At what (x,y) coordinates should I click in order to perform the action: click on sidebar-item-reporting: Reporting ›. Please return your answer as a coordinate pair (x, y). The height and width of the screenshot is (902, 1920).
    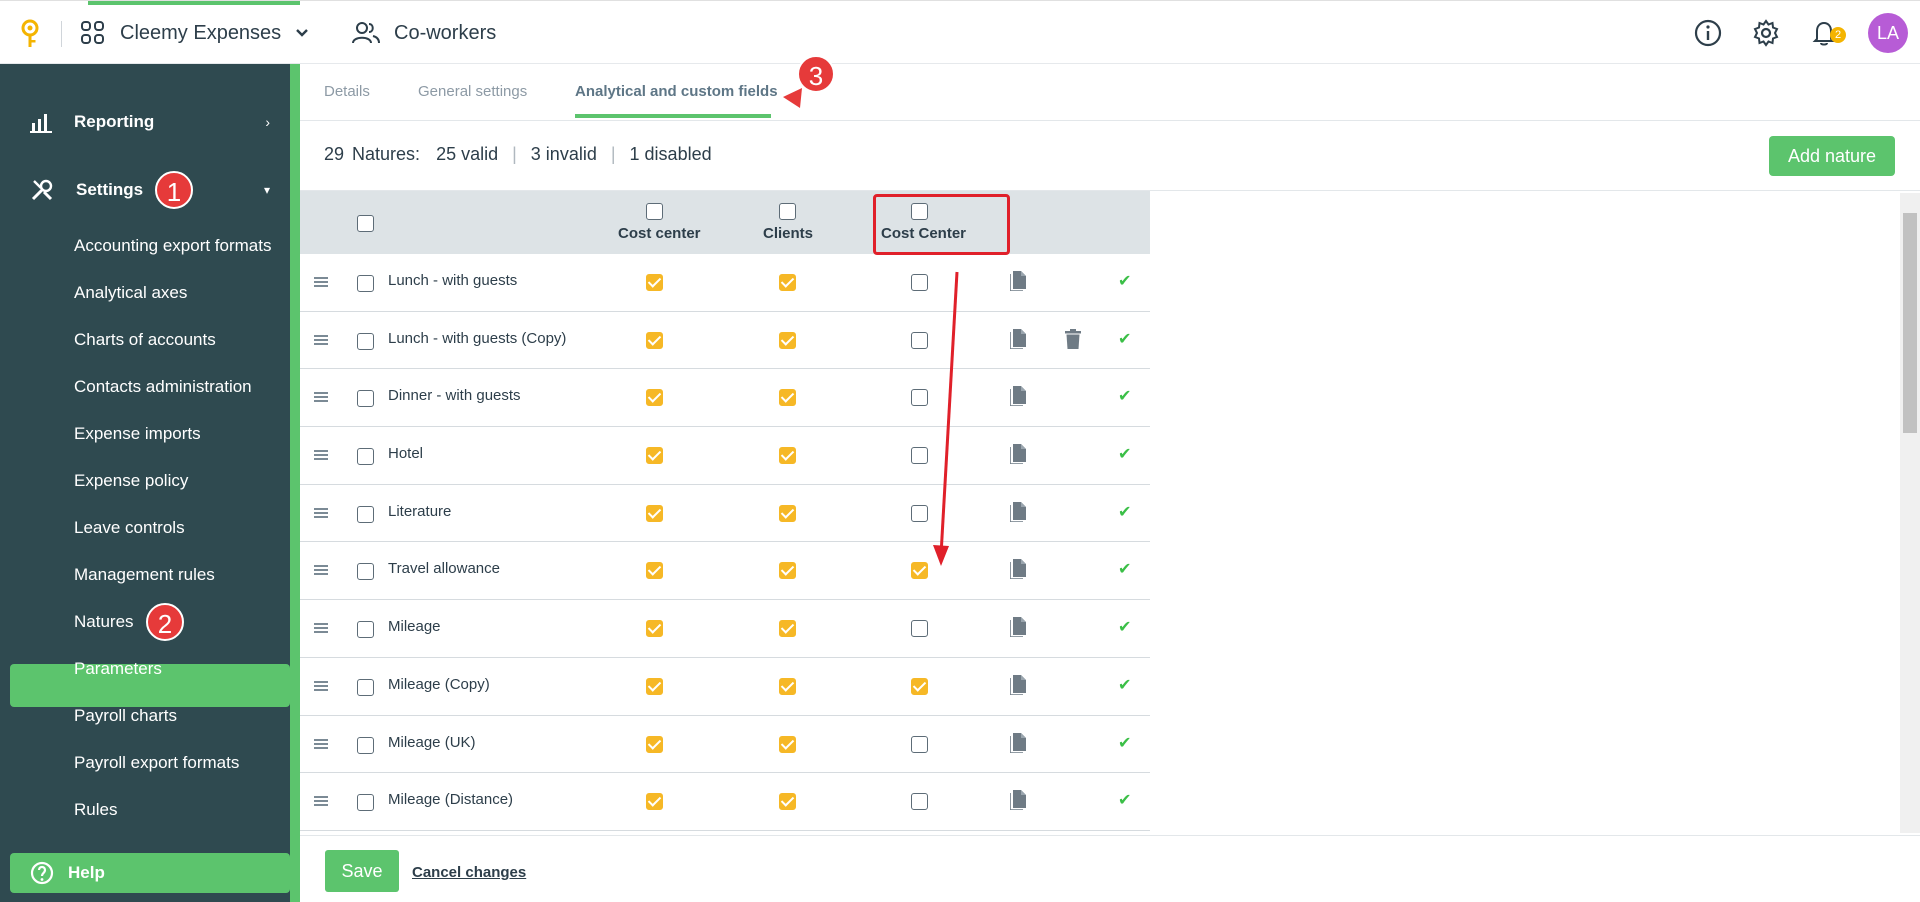
    Looking at the image, I should click on (150, 122).